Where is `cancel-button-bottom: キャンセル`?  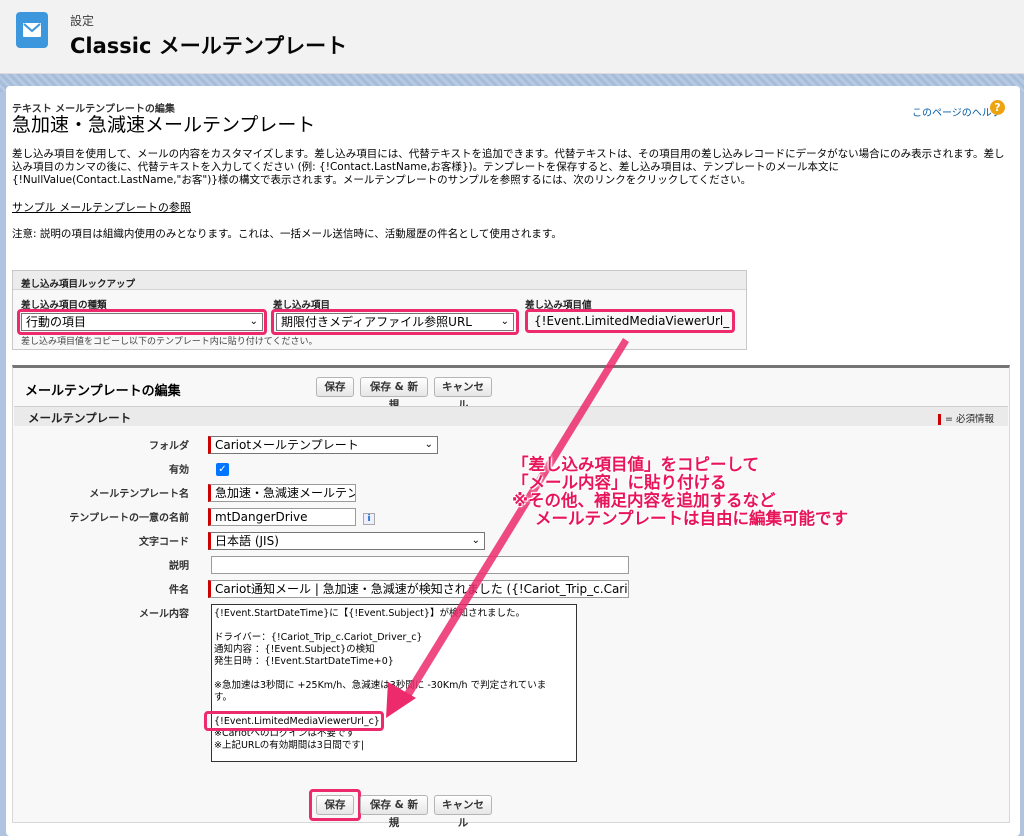 cancel-button-bottom: キャンセル is located at coordinates (463, 812).